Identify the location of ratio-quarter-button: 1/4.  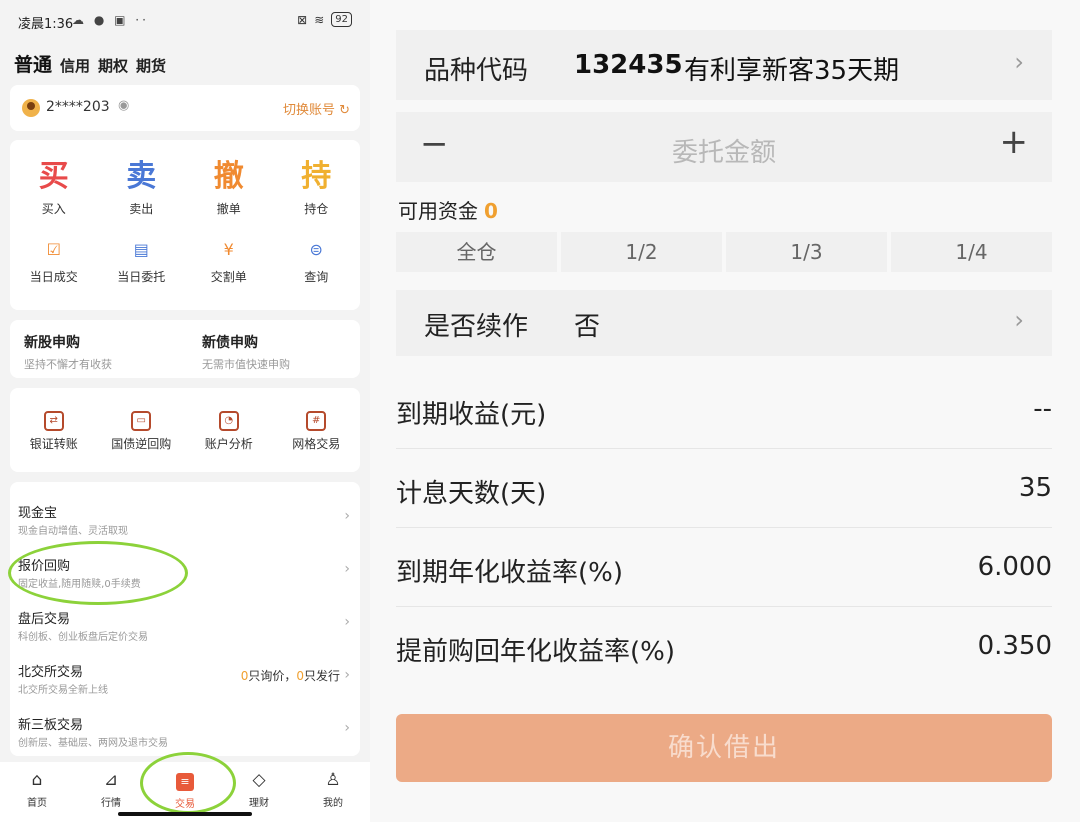
(971, 252).